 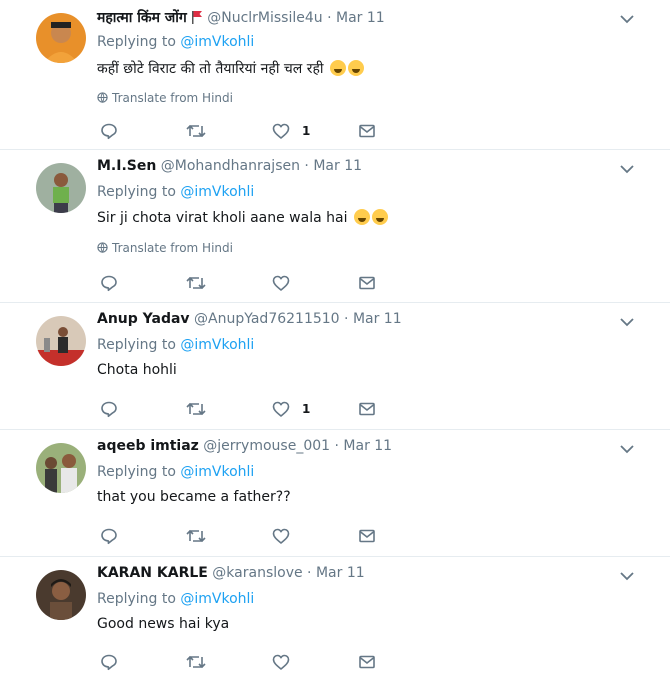 What do you see at coordinates (306, 409) in the screenshot?
I see `like-count: 1` at bounding box center [306, 409].